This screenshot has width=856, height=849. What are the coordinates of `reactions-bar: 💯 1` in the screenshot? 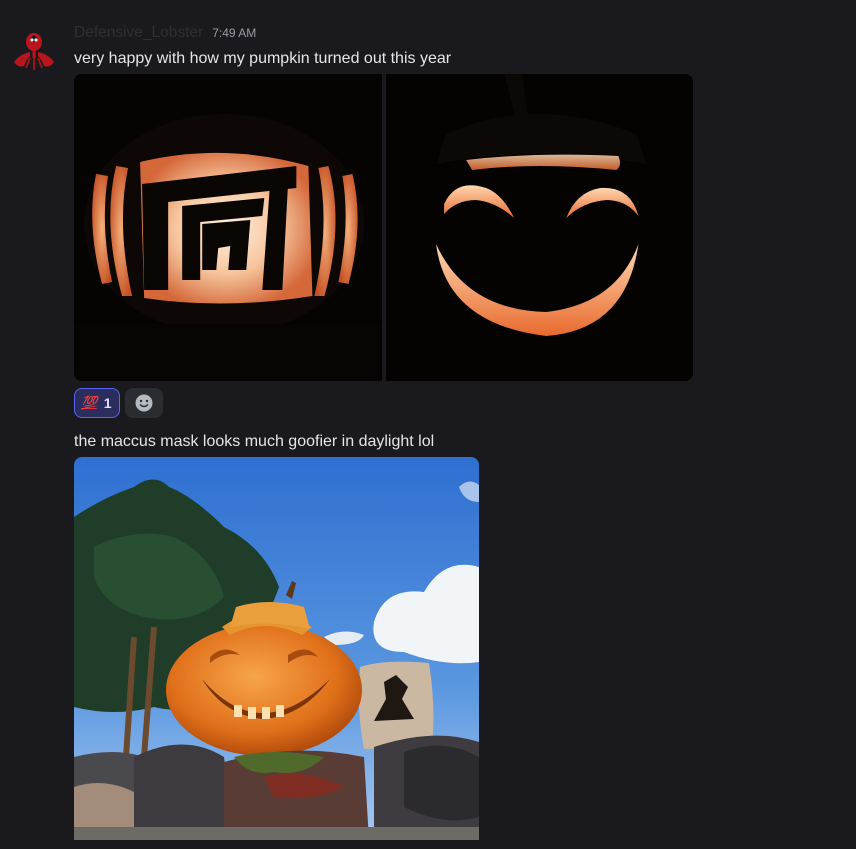 It's located at (119, 403).